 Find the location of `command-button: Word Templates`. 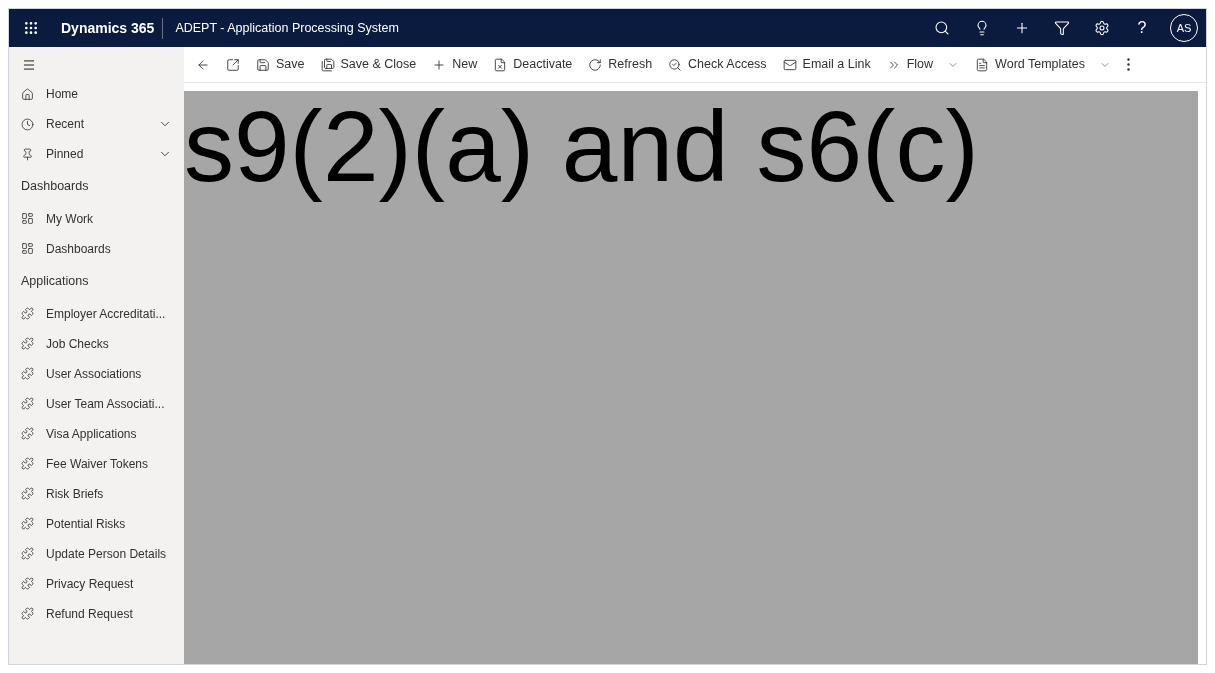

command-button: Word Templates is located at coordinates (1043, 64).